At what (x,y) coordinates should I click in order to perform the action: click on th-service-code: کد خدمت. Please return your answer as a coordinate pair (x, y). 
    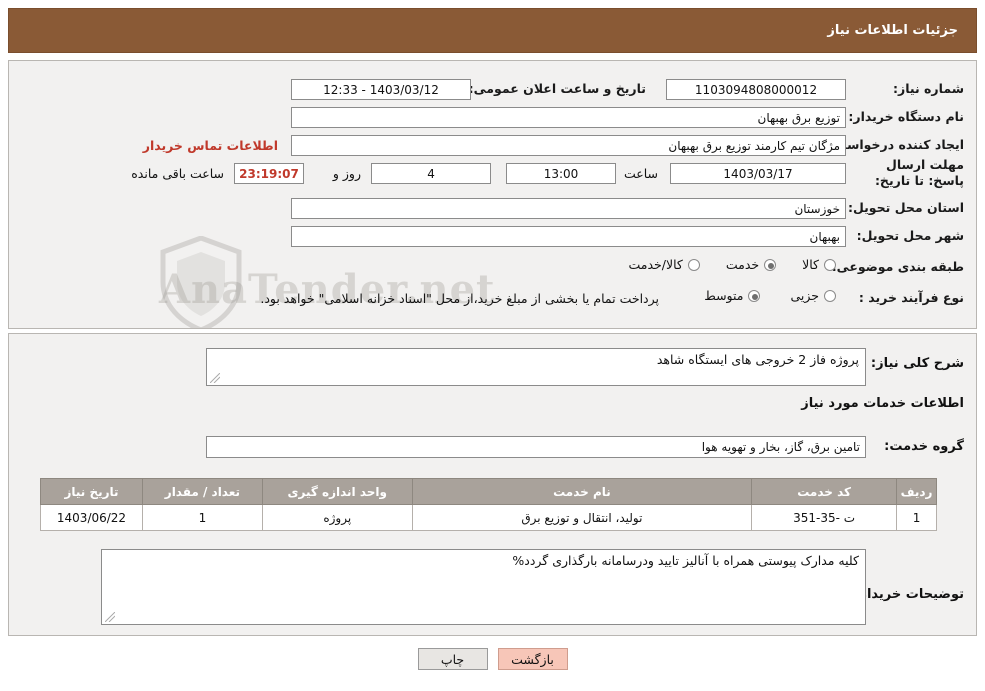
    Looking at the image, I should click on (824, 491).